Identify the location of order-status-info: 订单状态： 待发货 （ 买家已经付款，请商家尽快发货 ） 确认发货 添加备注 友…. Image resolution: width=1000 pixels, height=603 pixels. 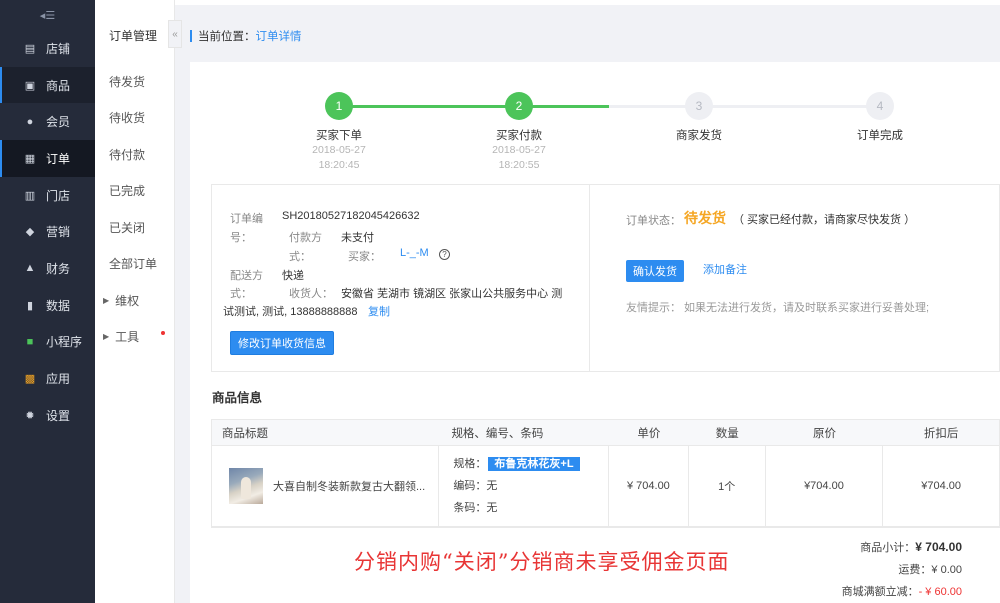
(795, 278).